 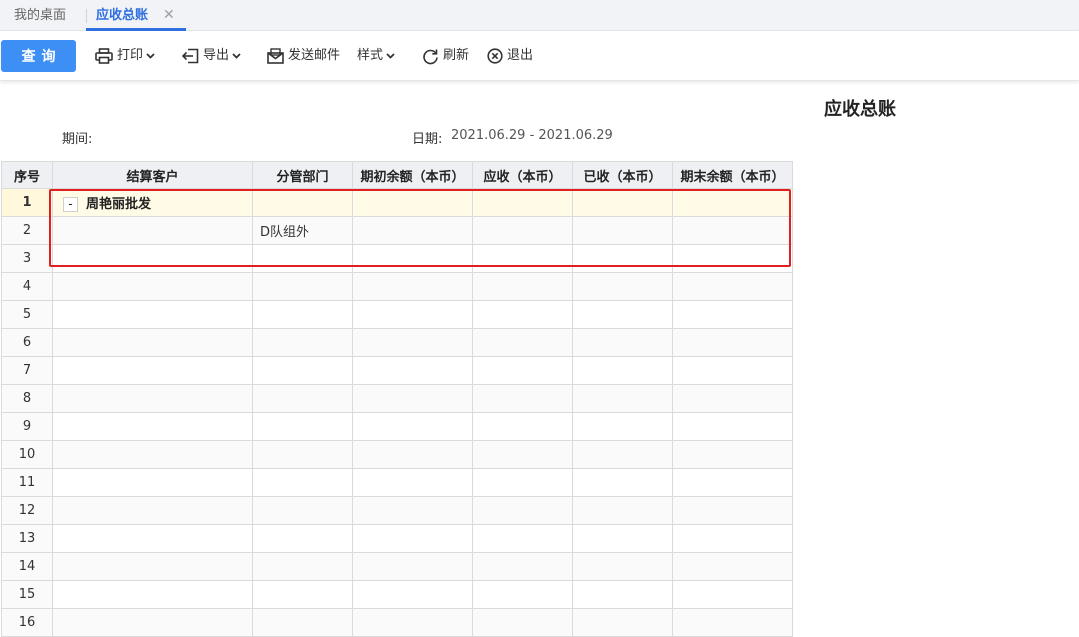 I want to click on table-row: 4, so click(x=397, y=286).